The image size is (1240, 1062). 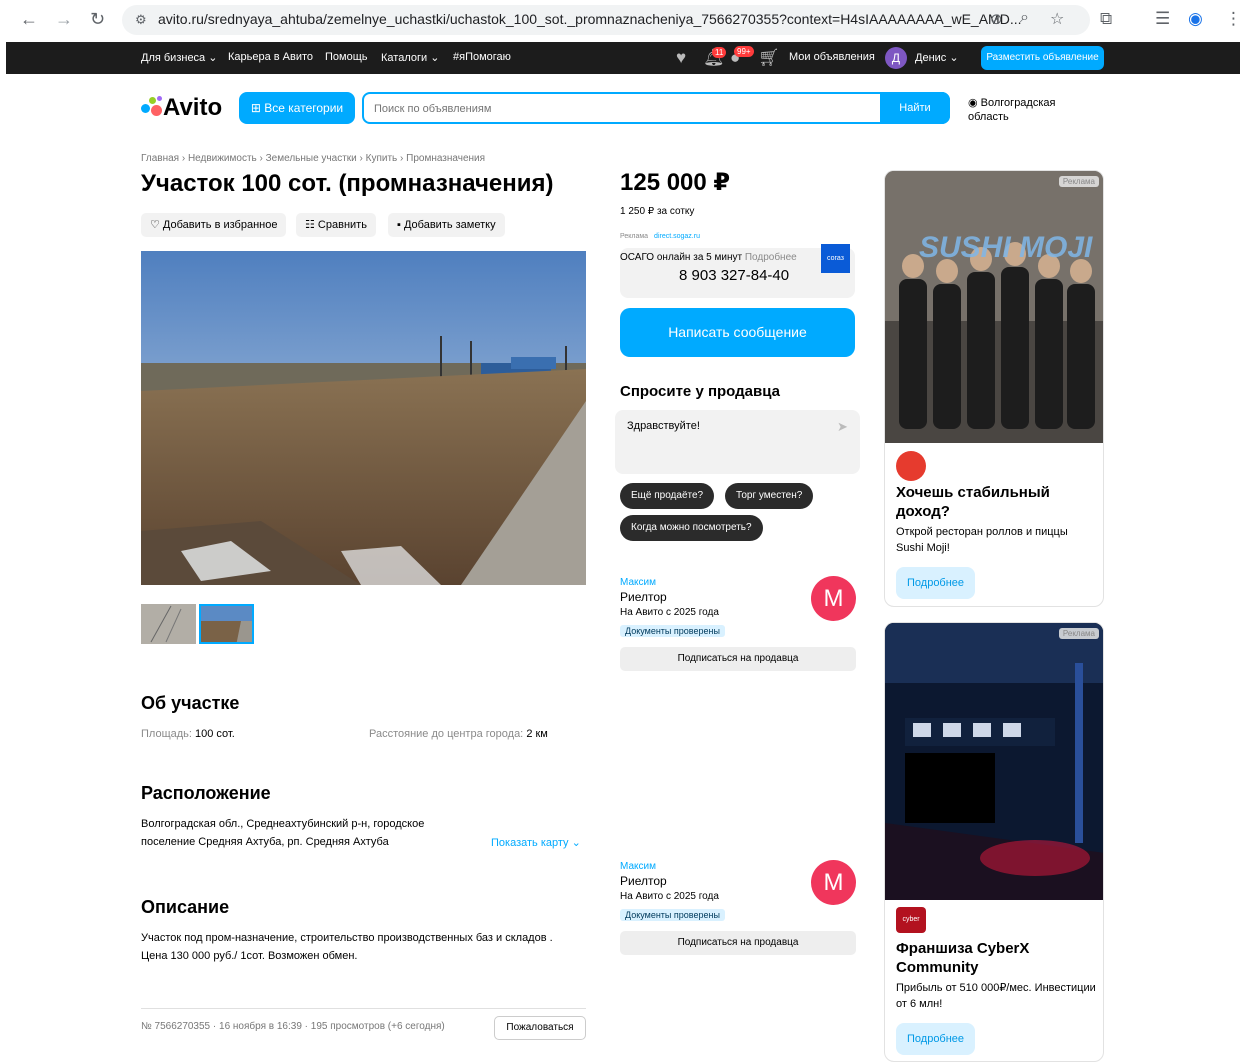 What do you see at coordinates (347, 183) in the screenshot?
I see `listing-title: Участок 100 сот. (промназначения)` at bounding box center [347, 183].